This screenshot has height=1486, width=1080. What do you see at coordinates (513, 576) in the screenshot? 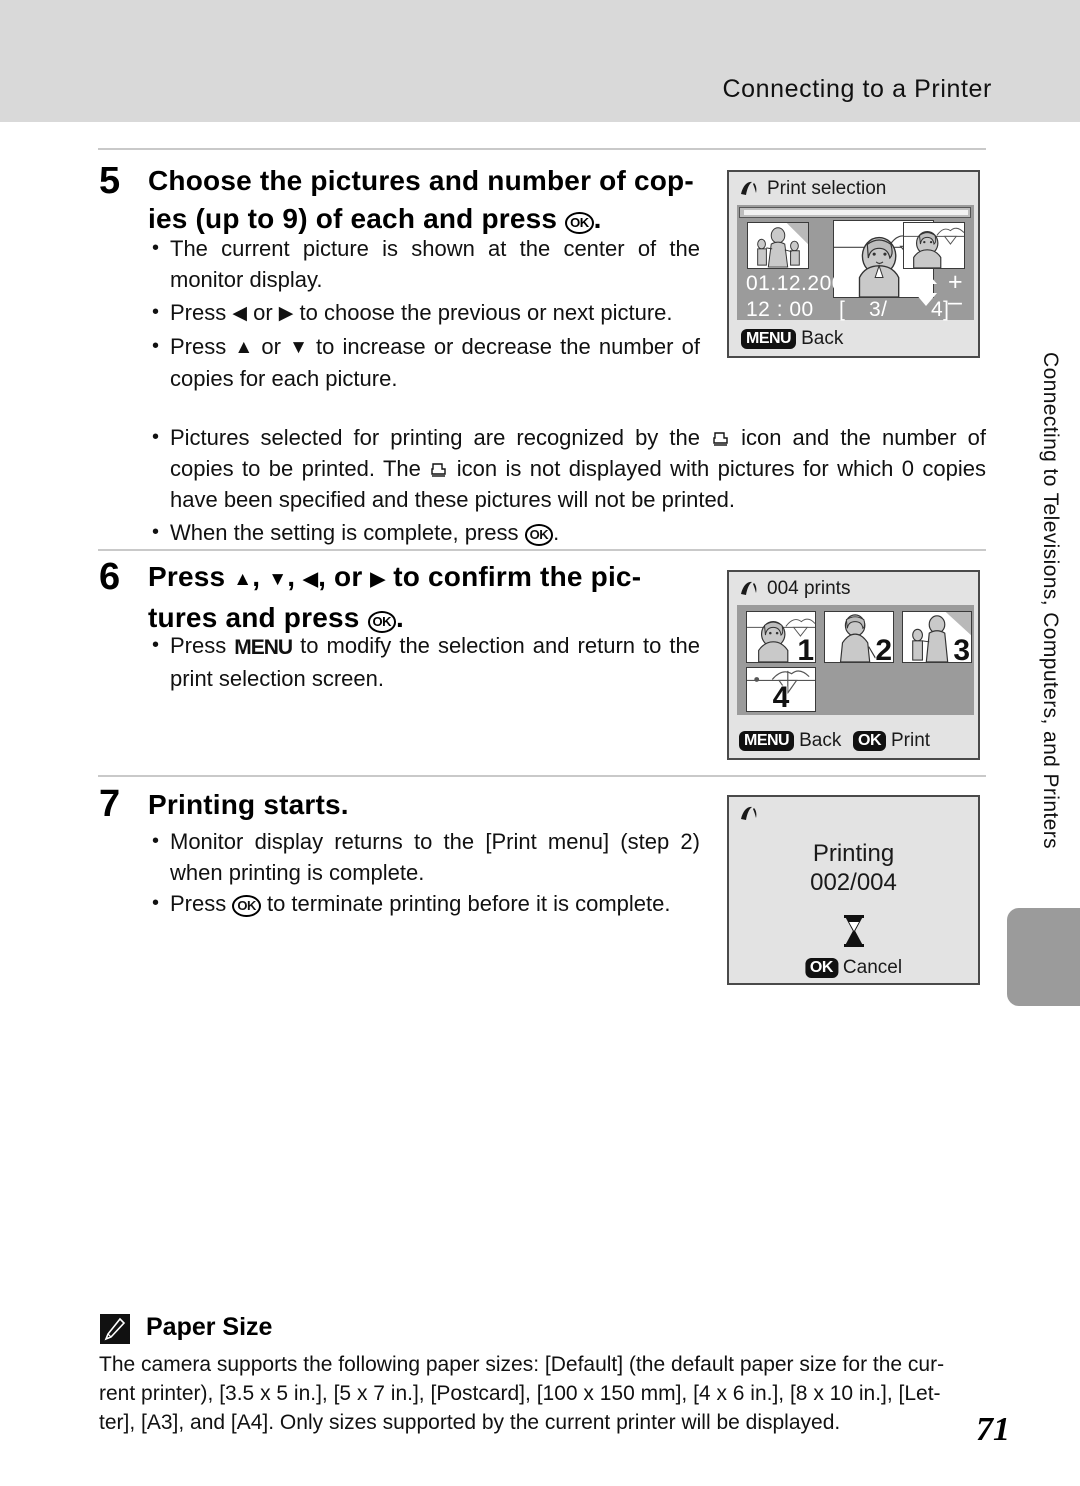
I see `step-6-heading-mid: to confirm the pic-` at bounding box center [513, 576].